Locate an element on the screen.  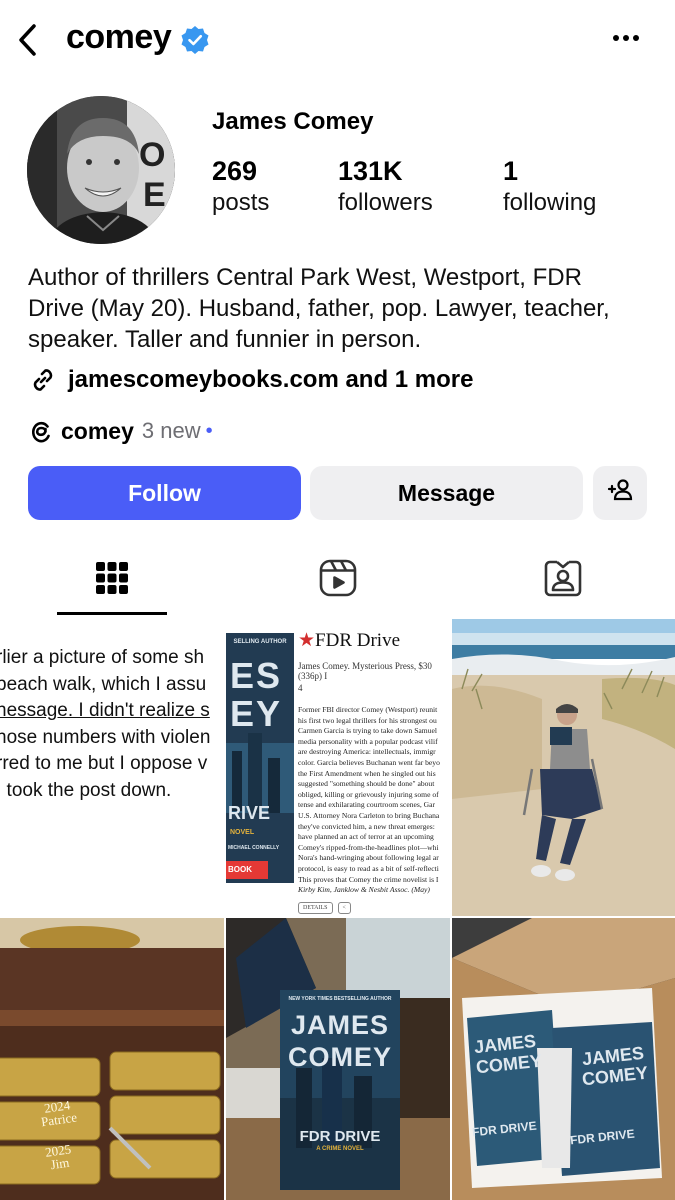
profile-link-text: jamescomeybooks.com and 1 more is located at coordinates (271, 380).